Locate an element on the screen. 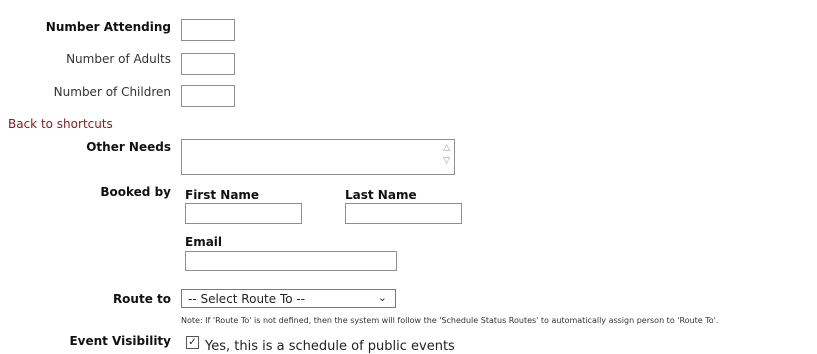 This screenshot has height=354, width=817. event-visibility-label: Event Visibility is located at coordinates (120, 341).